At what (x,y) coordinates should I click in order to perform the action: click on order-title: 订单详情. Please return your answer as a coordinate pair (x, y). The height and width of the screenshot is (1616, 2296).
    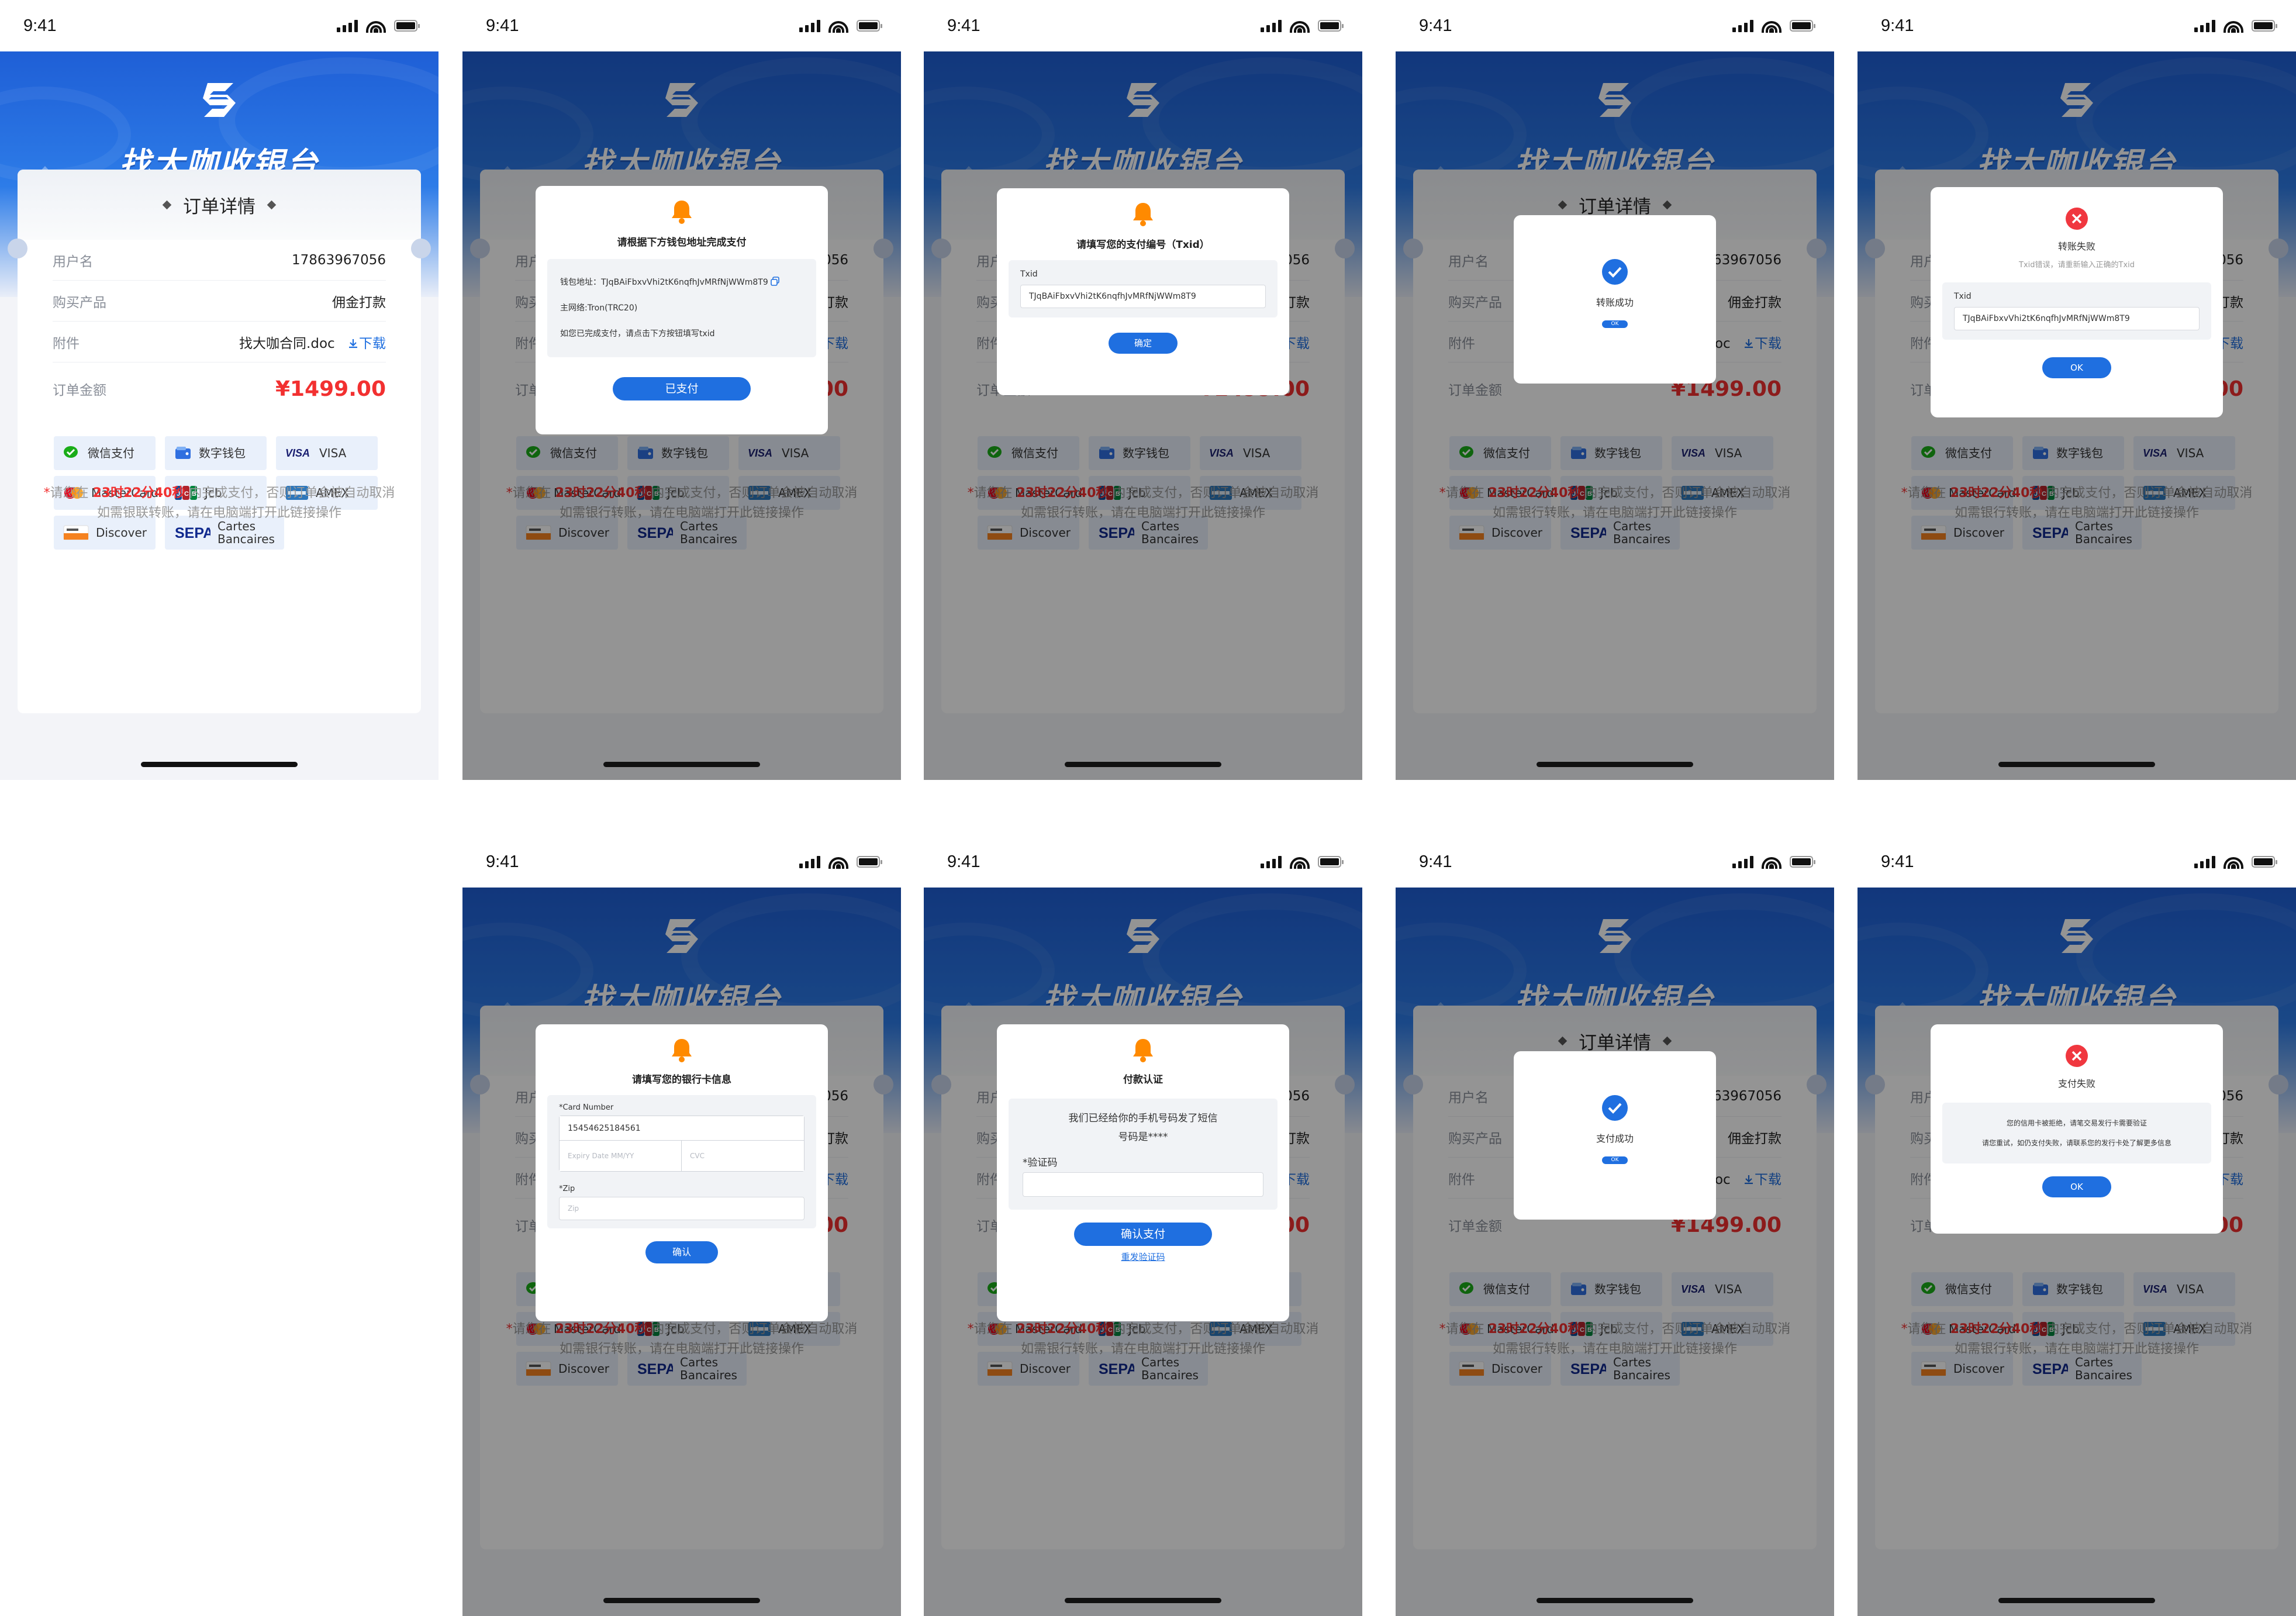
    Looking at the image, I should click on (220, 206).